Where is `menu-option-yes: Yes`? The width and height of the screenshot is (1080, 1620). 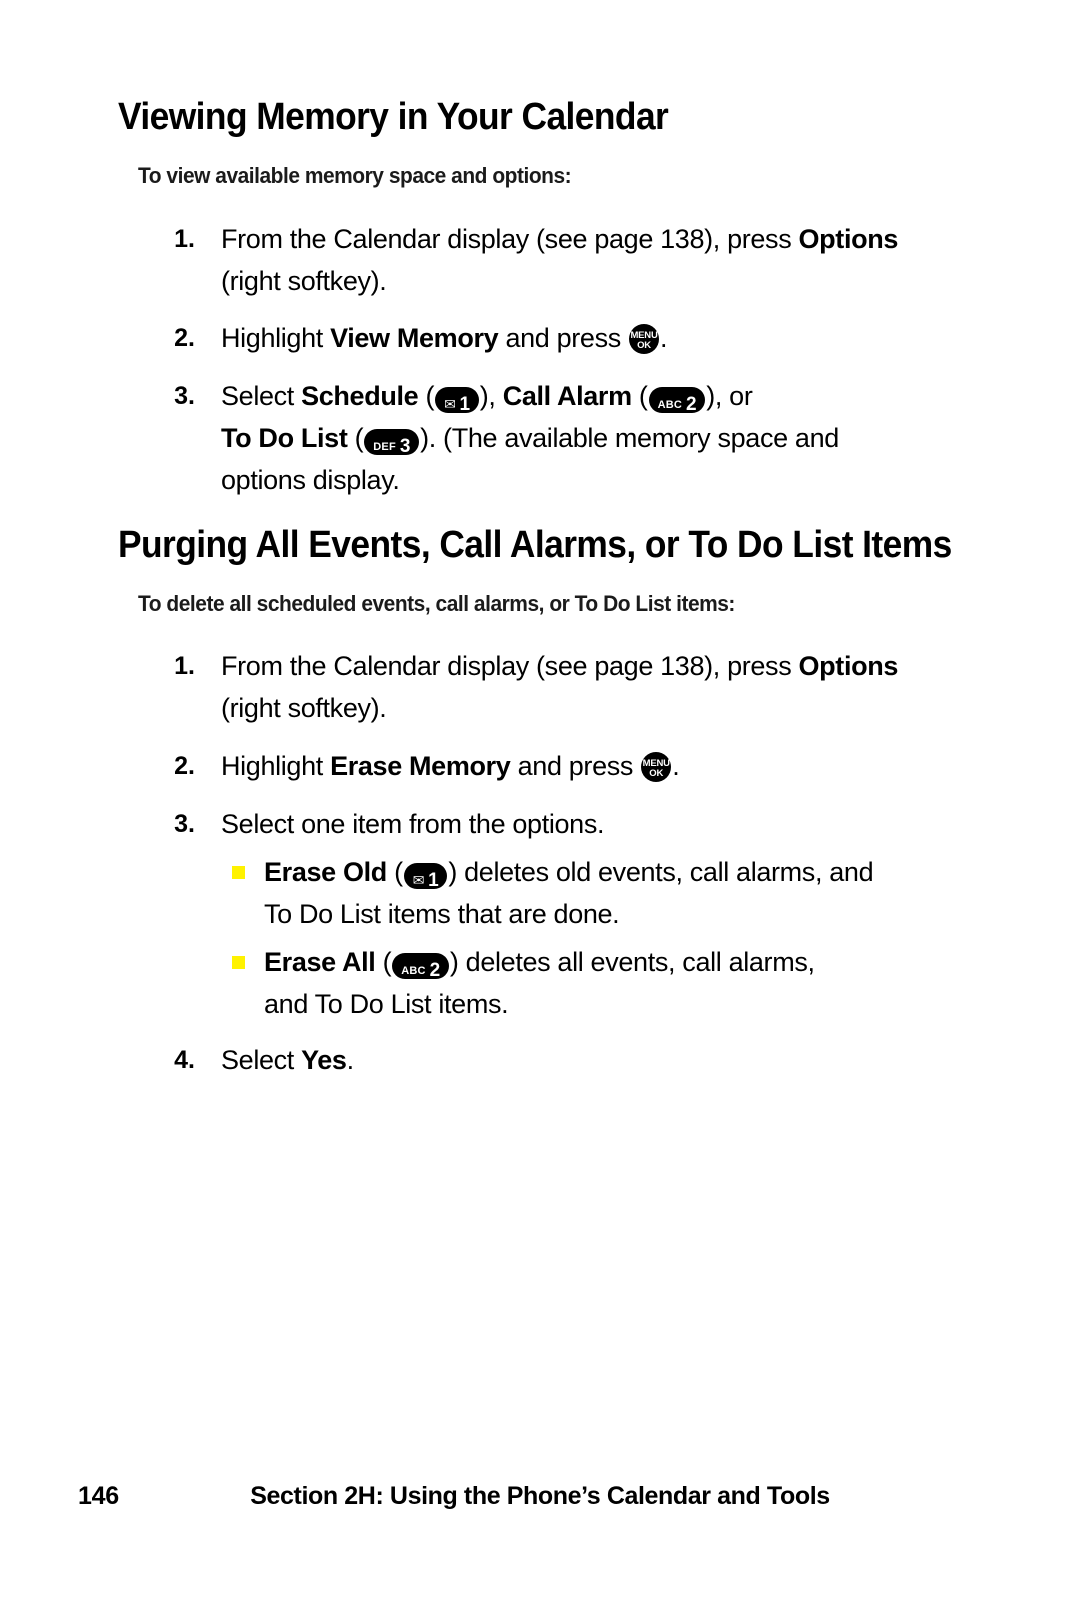
menu-option-yes: Yes is located at coordinates (324, 1060).